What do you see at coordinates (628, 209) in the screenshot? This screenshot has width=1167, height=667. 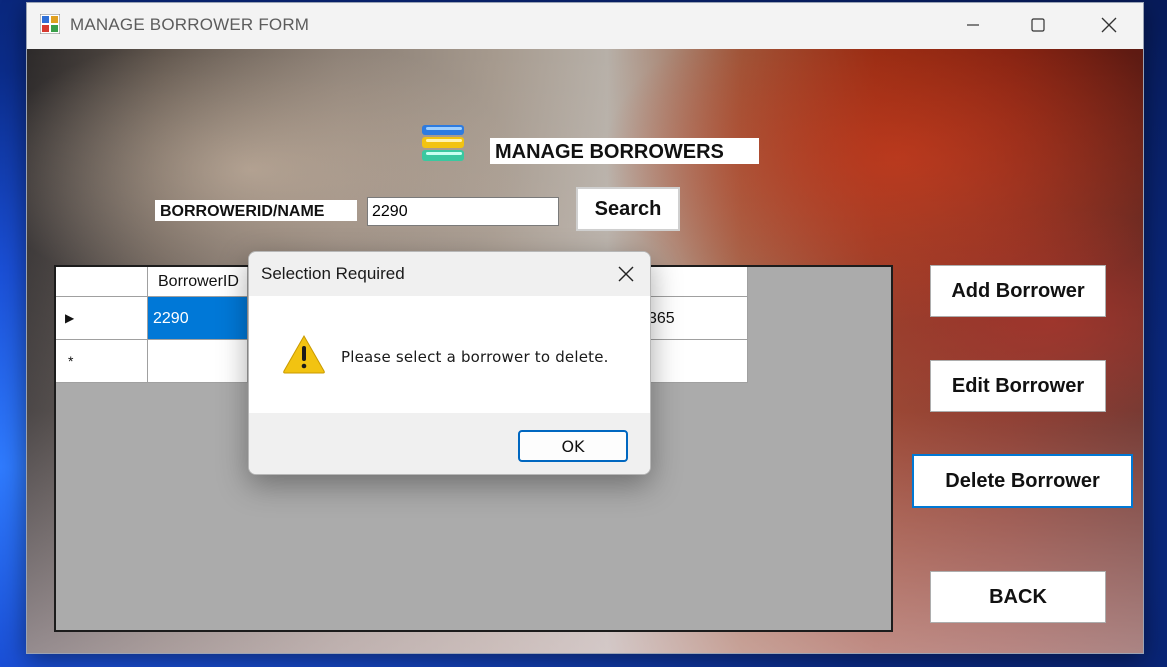 I see `search-button: Search` at bounding box center [628, 209].